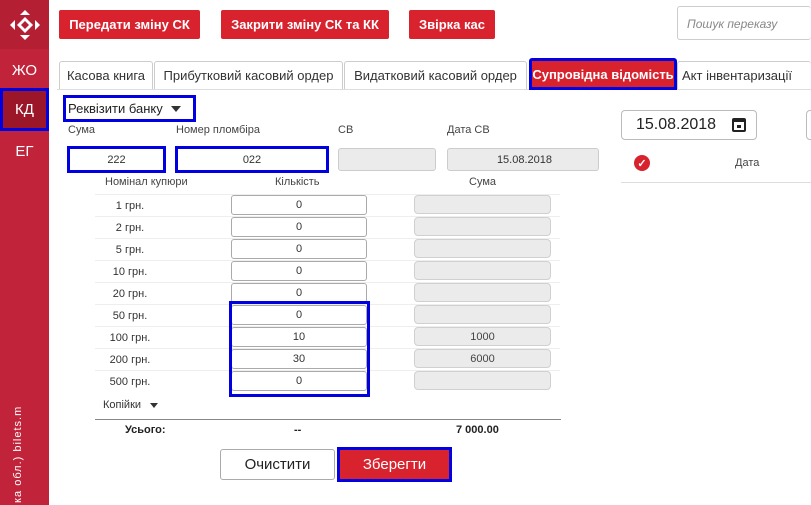 The height and width of the screenshot is (505, 811). Describe the element at coordinates (299, 359) in the screenshot. I see `quantity-input: 30` at that location.